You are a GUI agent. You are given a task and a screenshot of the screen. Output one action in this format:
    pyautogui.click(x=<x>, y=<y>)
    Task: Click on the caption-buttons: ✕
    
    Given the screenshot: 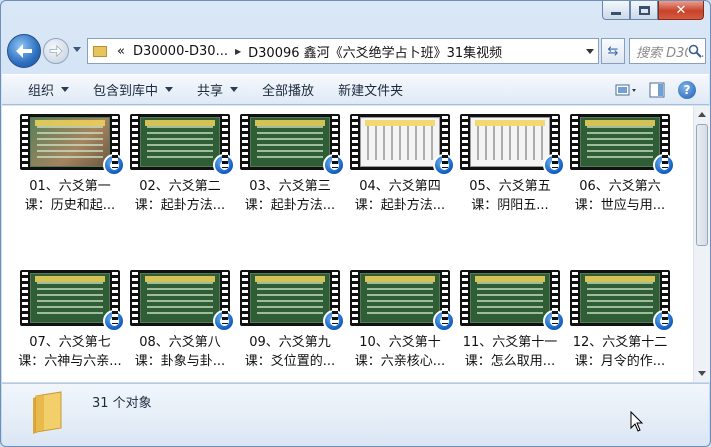 What is the action you would take?
    pyautogui.click(x=653, y=10)
    